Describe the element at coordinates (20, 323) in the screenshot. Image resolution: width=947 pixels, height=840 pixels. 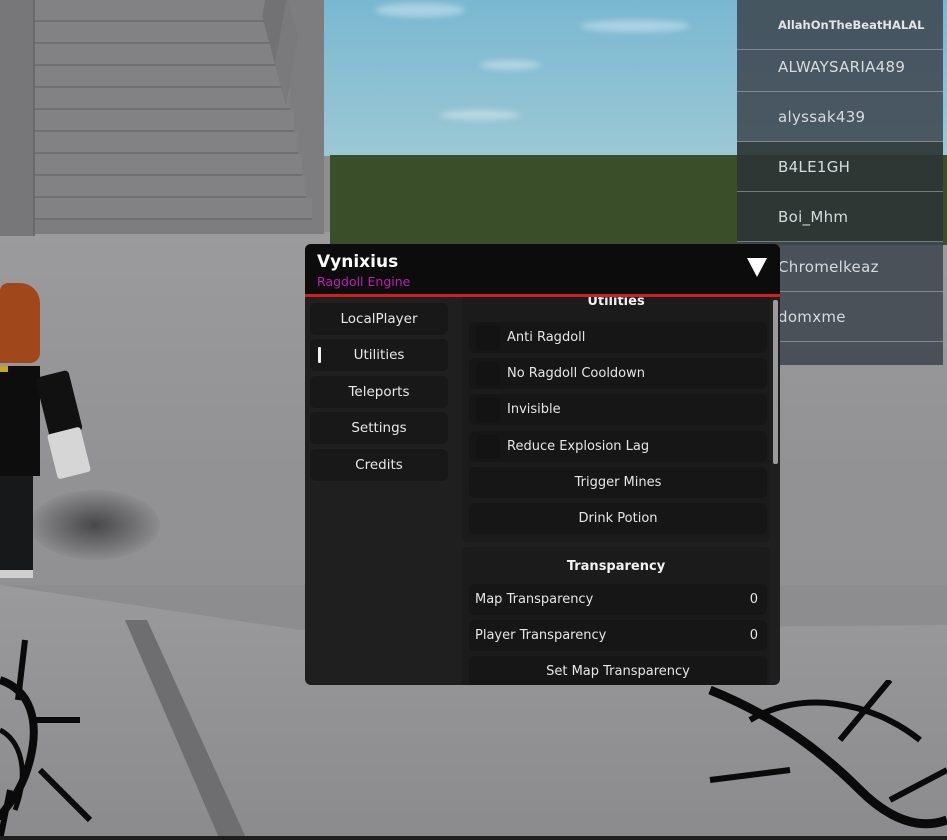
I see `character-hair` at that location.